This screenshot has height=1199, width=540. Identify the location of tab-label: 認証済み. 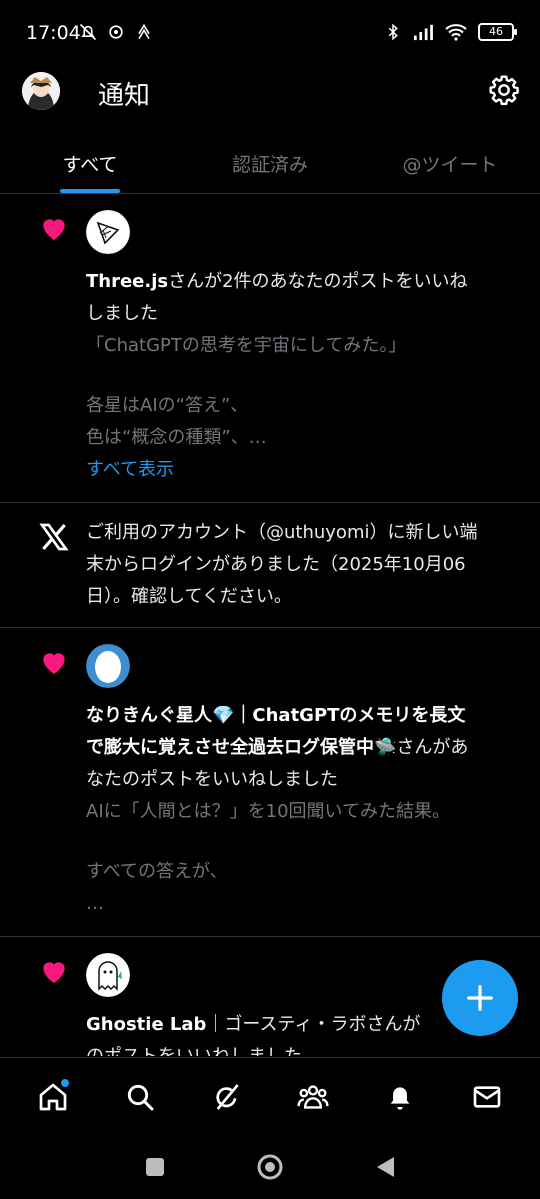
(269, 165).